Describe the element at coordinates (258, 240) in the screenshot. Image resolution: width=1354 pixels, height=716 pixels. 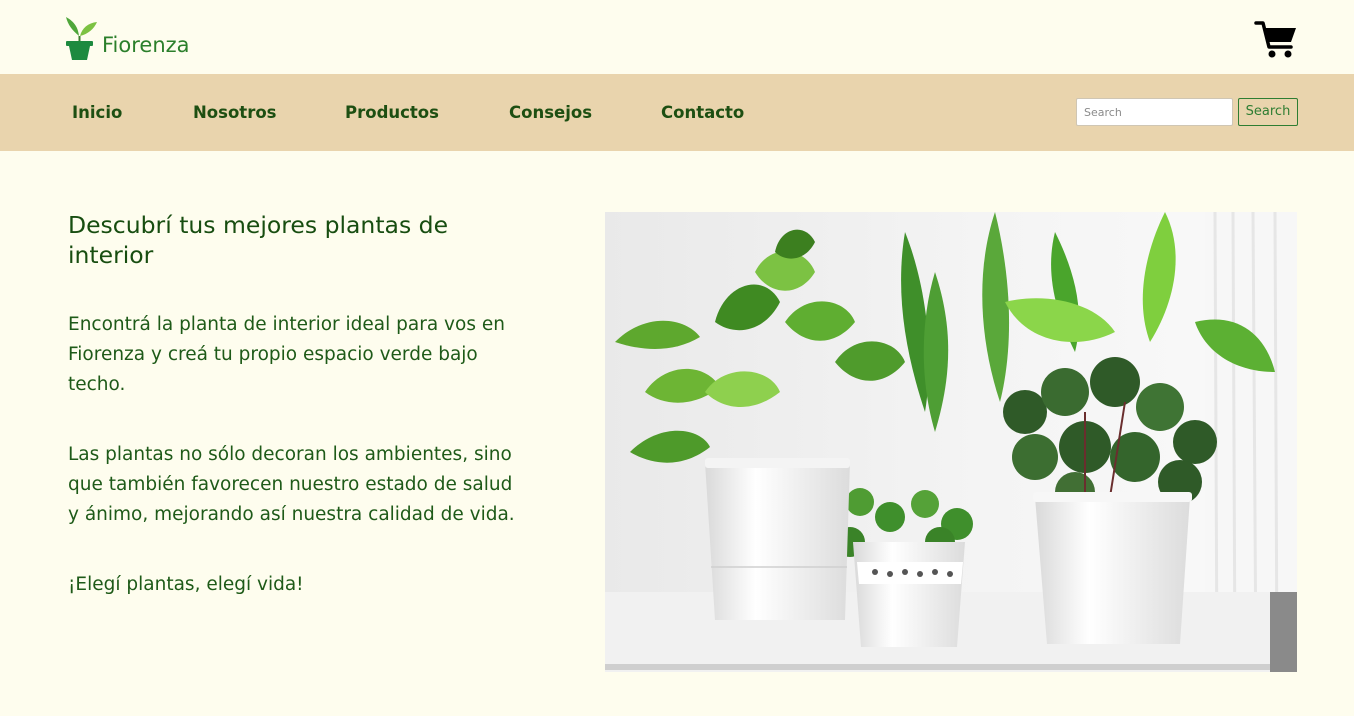
I see `hero-title: Descubrí tus mejores plantas de interior` at that location.